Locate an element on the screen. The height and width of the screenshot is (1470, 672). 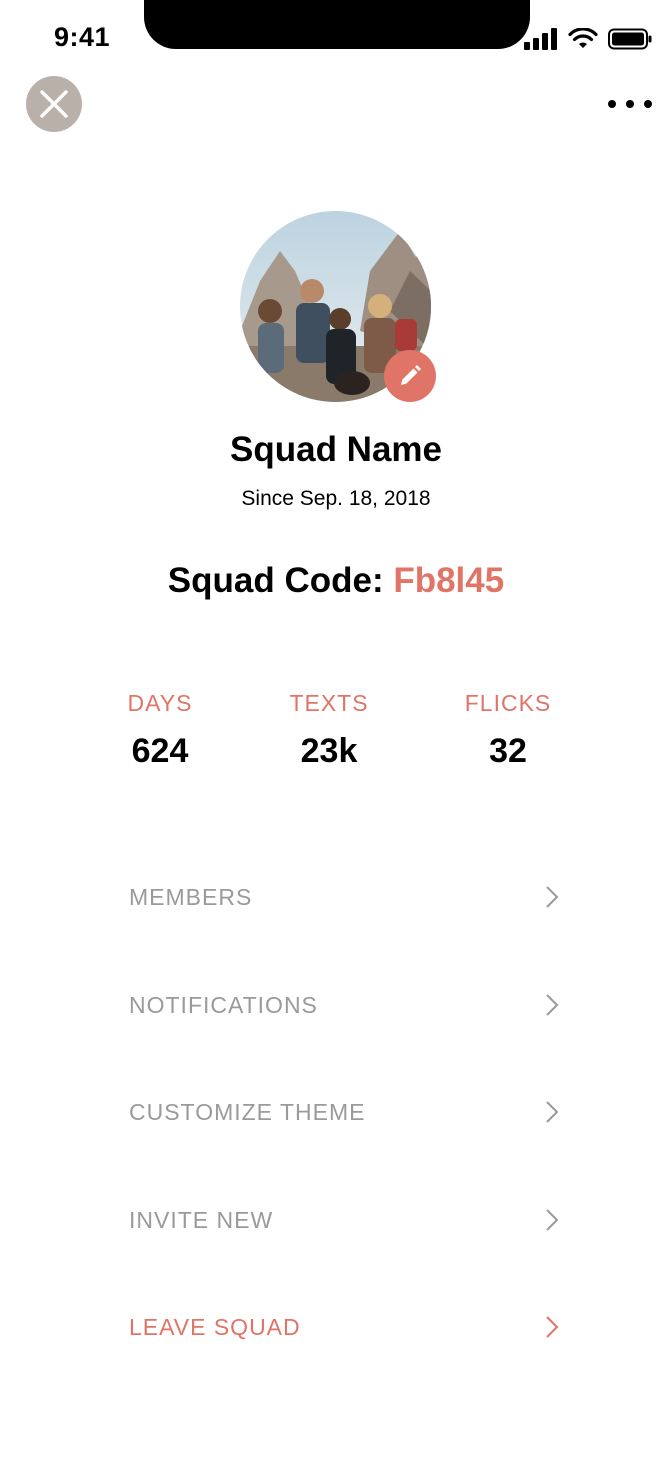
menu-item-label: MEMBERS is located at coordinates (191, 896).